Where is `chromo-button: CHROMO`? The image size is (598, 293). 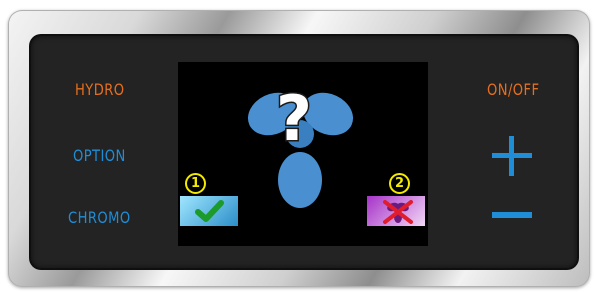 chromo-button: CHROMO is located at coordinates (99, 217).